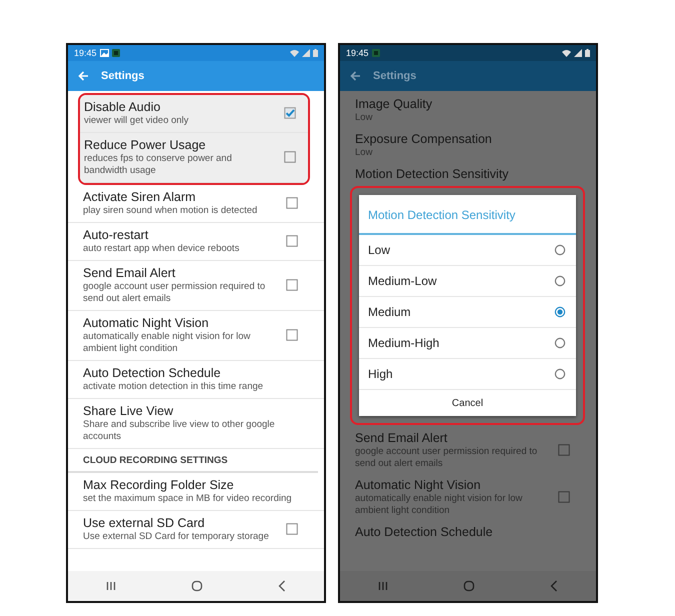 Image resolution: width=675 pixels, height=616 pixels. I want to click on setting-row: Disable Audio viewer will get video only, so click(194, 114).